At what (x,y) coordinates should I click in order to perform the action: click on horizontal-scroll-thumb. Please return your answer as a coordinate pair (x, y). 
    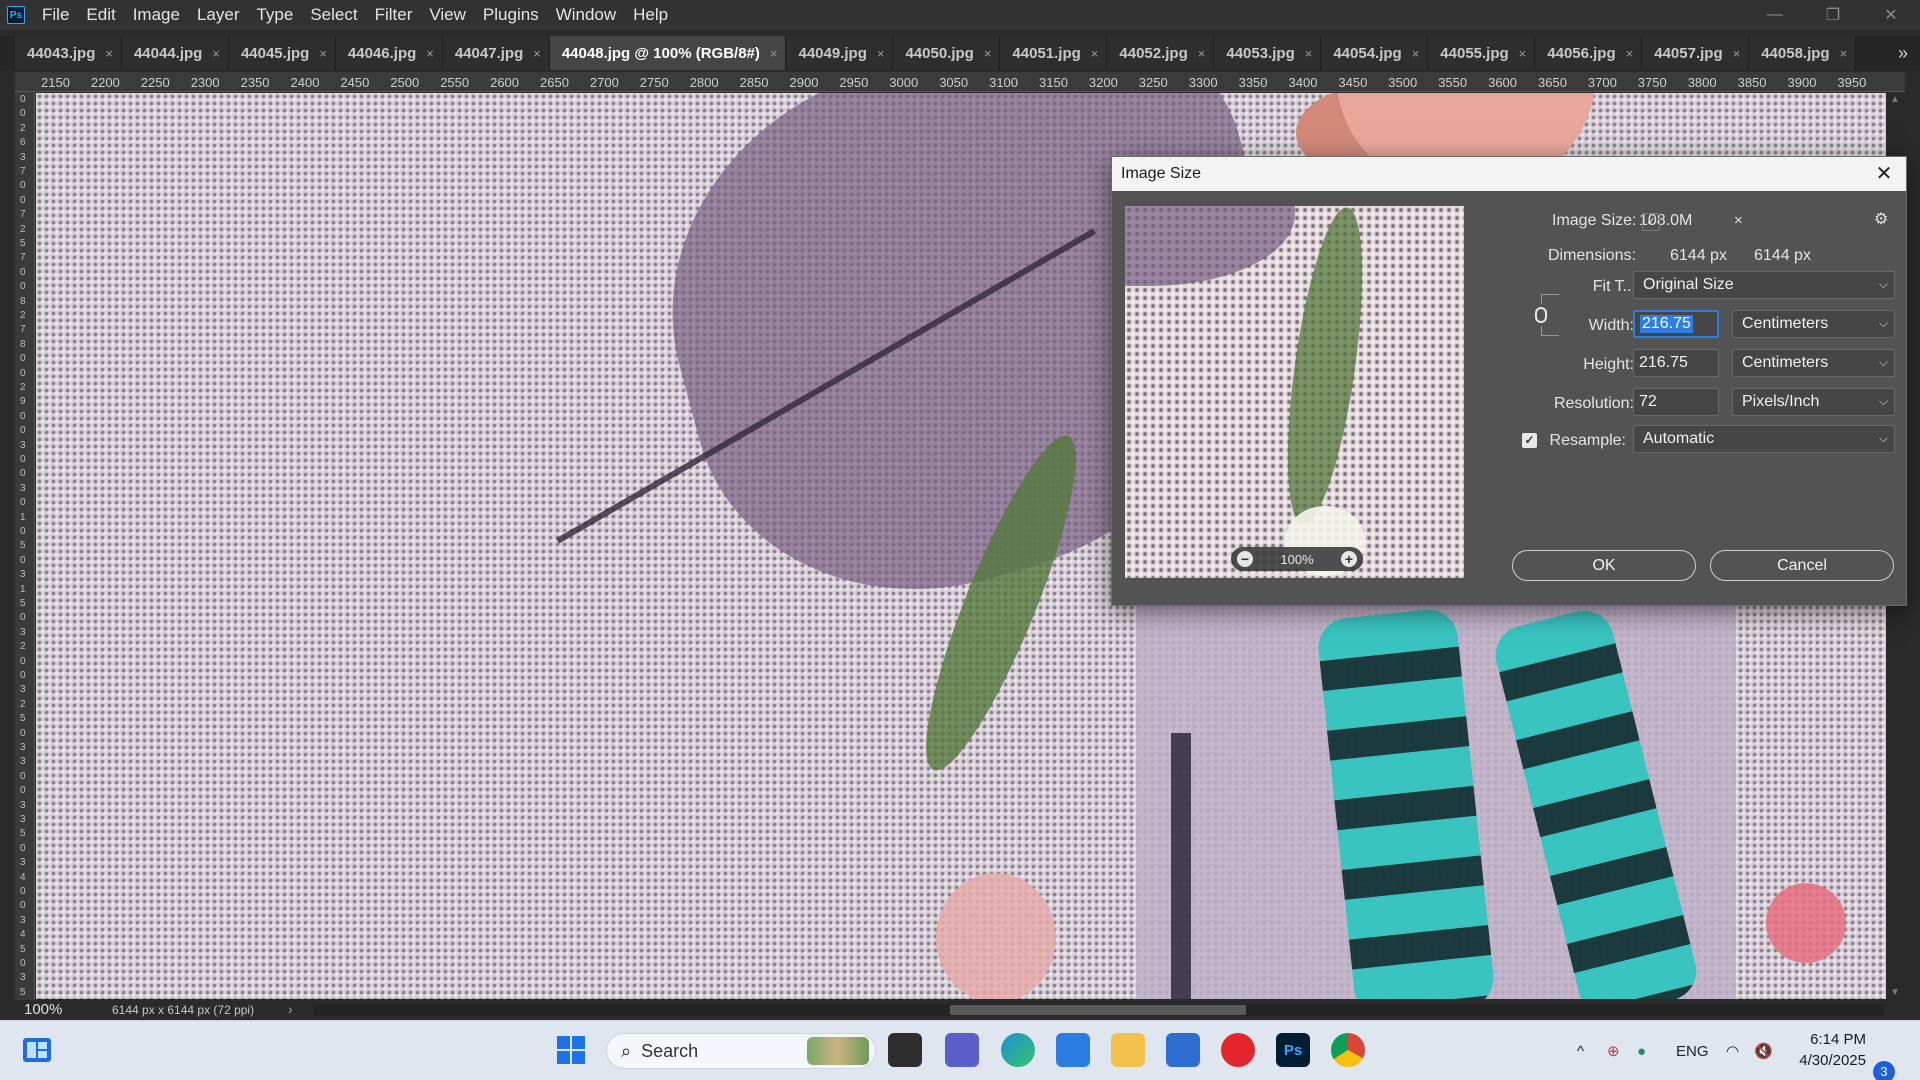
    Looking at the image, I should click on (1098, 1010).